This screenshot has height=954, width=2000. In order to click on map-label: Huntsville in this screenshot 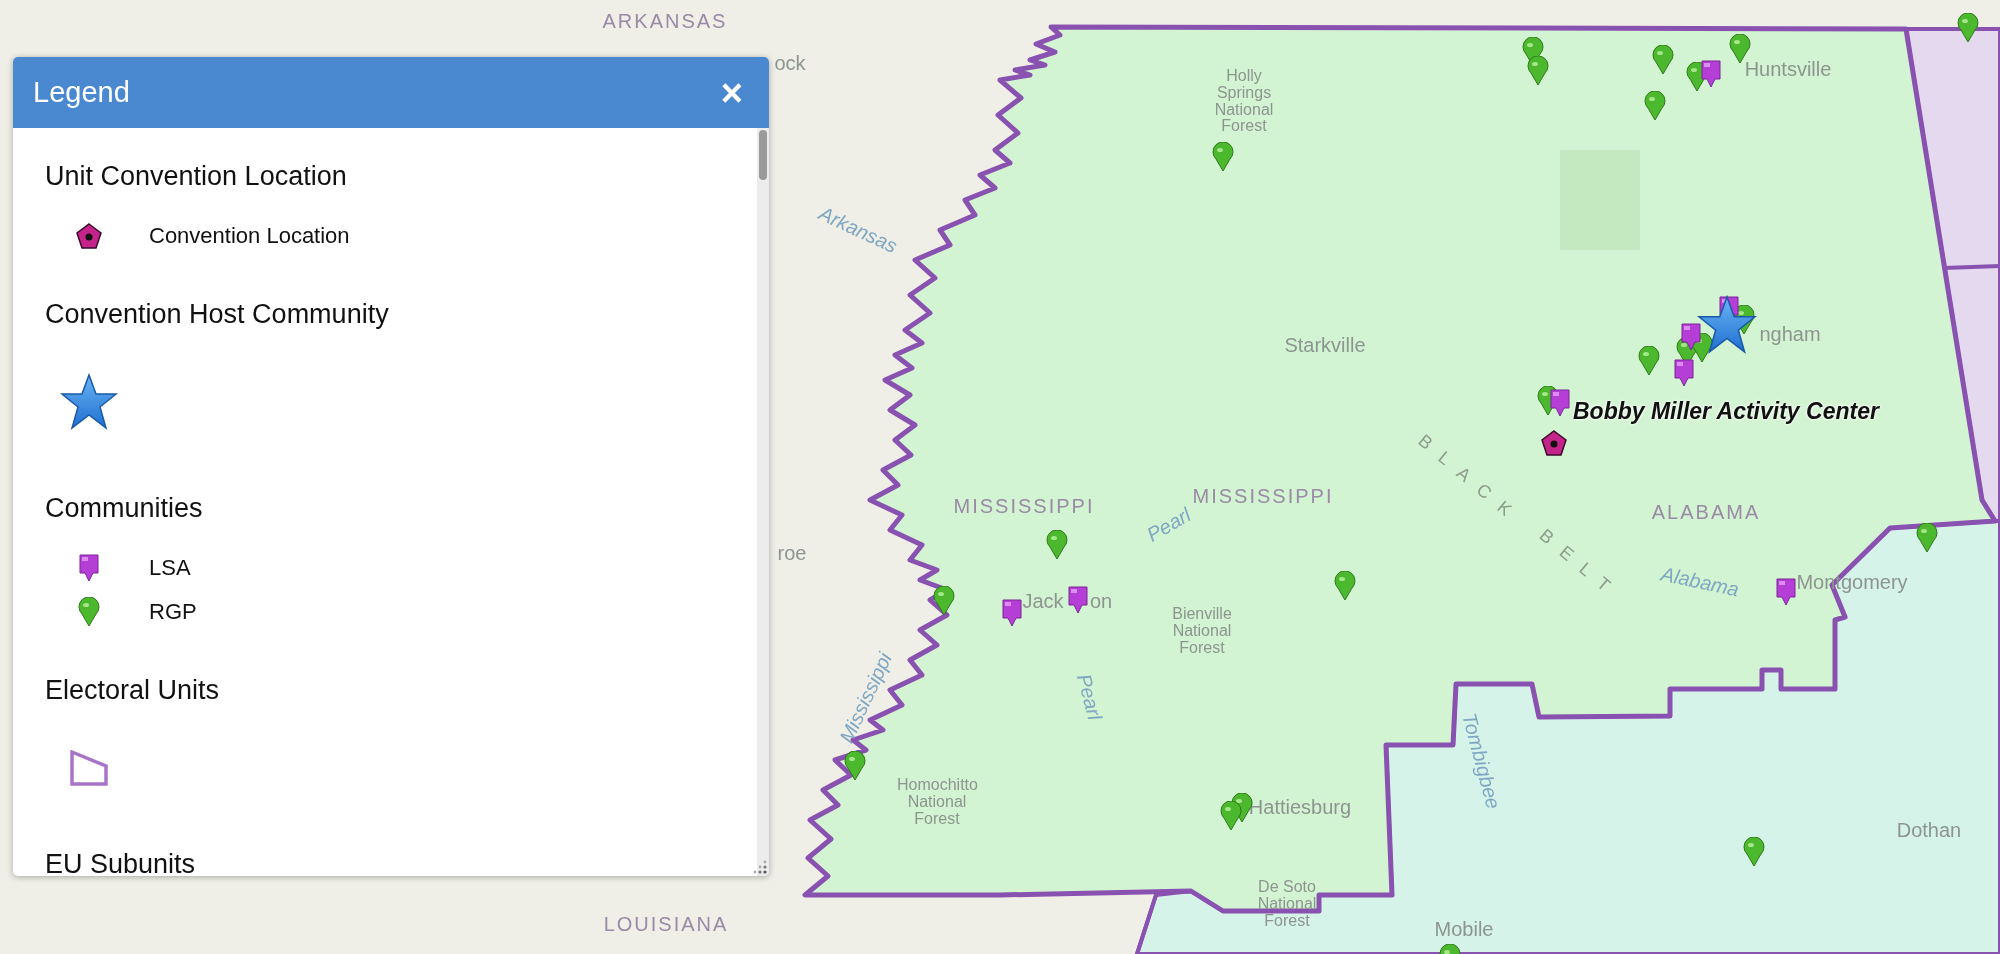, I will do `click(1788, 69)`.